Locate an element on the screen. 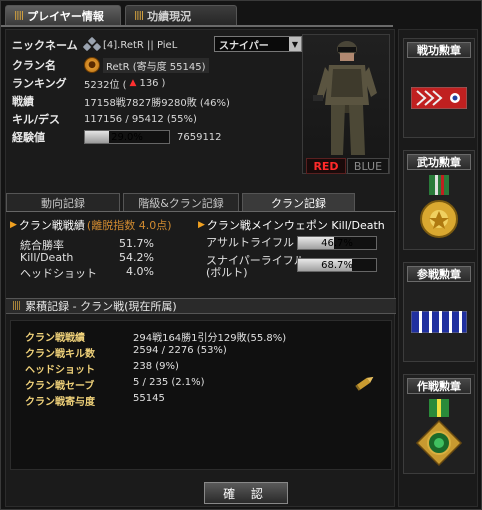  tab-clan-record: クラン記録 is located at coordinates (298, 202).